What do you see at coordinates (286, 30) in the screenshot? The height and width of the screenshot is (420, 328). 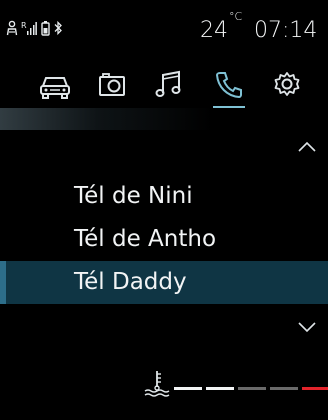 I see `clock: 07:14` at bounding box center [286, 30].